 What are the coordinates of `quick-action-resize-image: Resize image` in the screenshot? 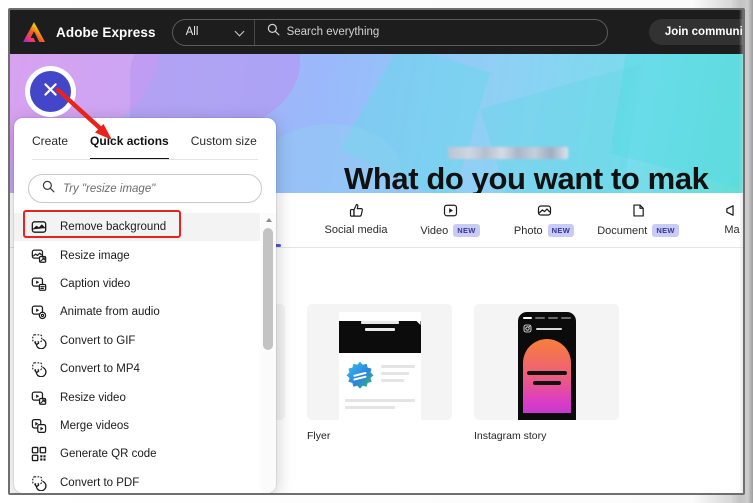 It's located at (137, 255).